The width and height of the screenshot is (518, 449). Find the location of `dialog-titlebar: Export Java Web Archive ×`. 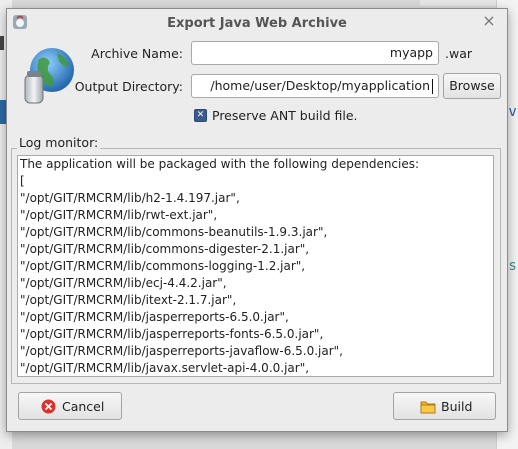

dialog-titlebar: Export Java Web Archive × is located at coordinates (257, 23).